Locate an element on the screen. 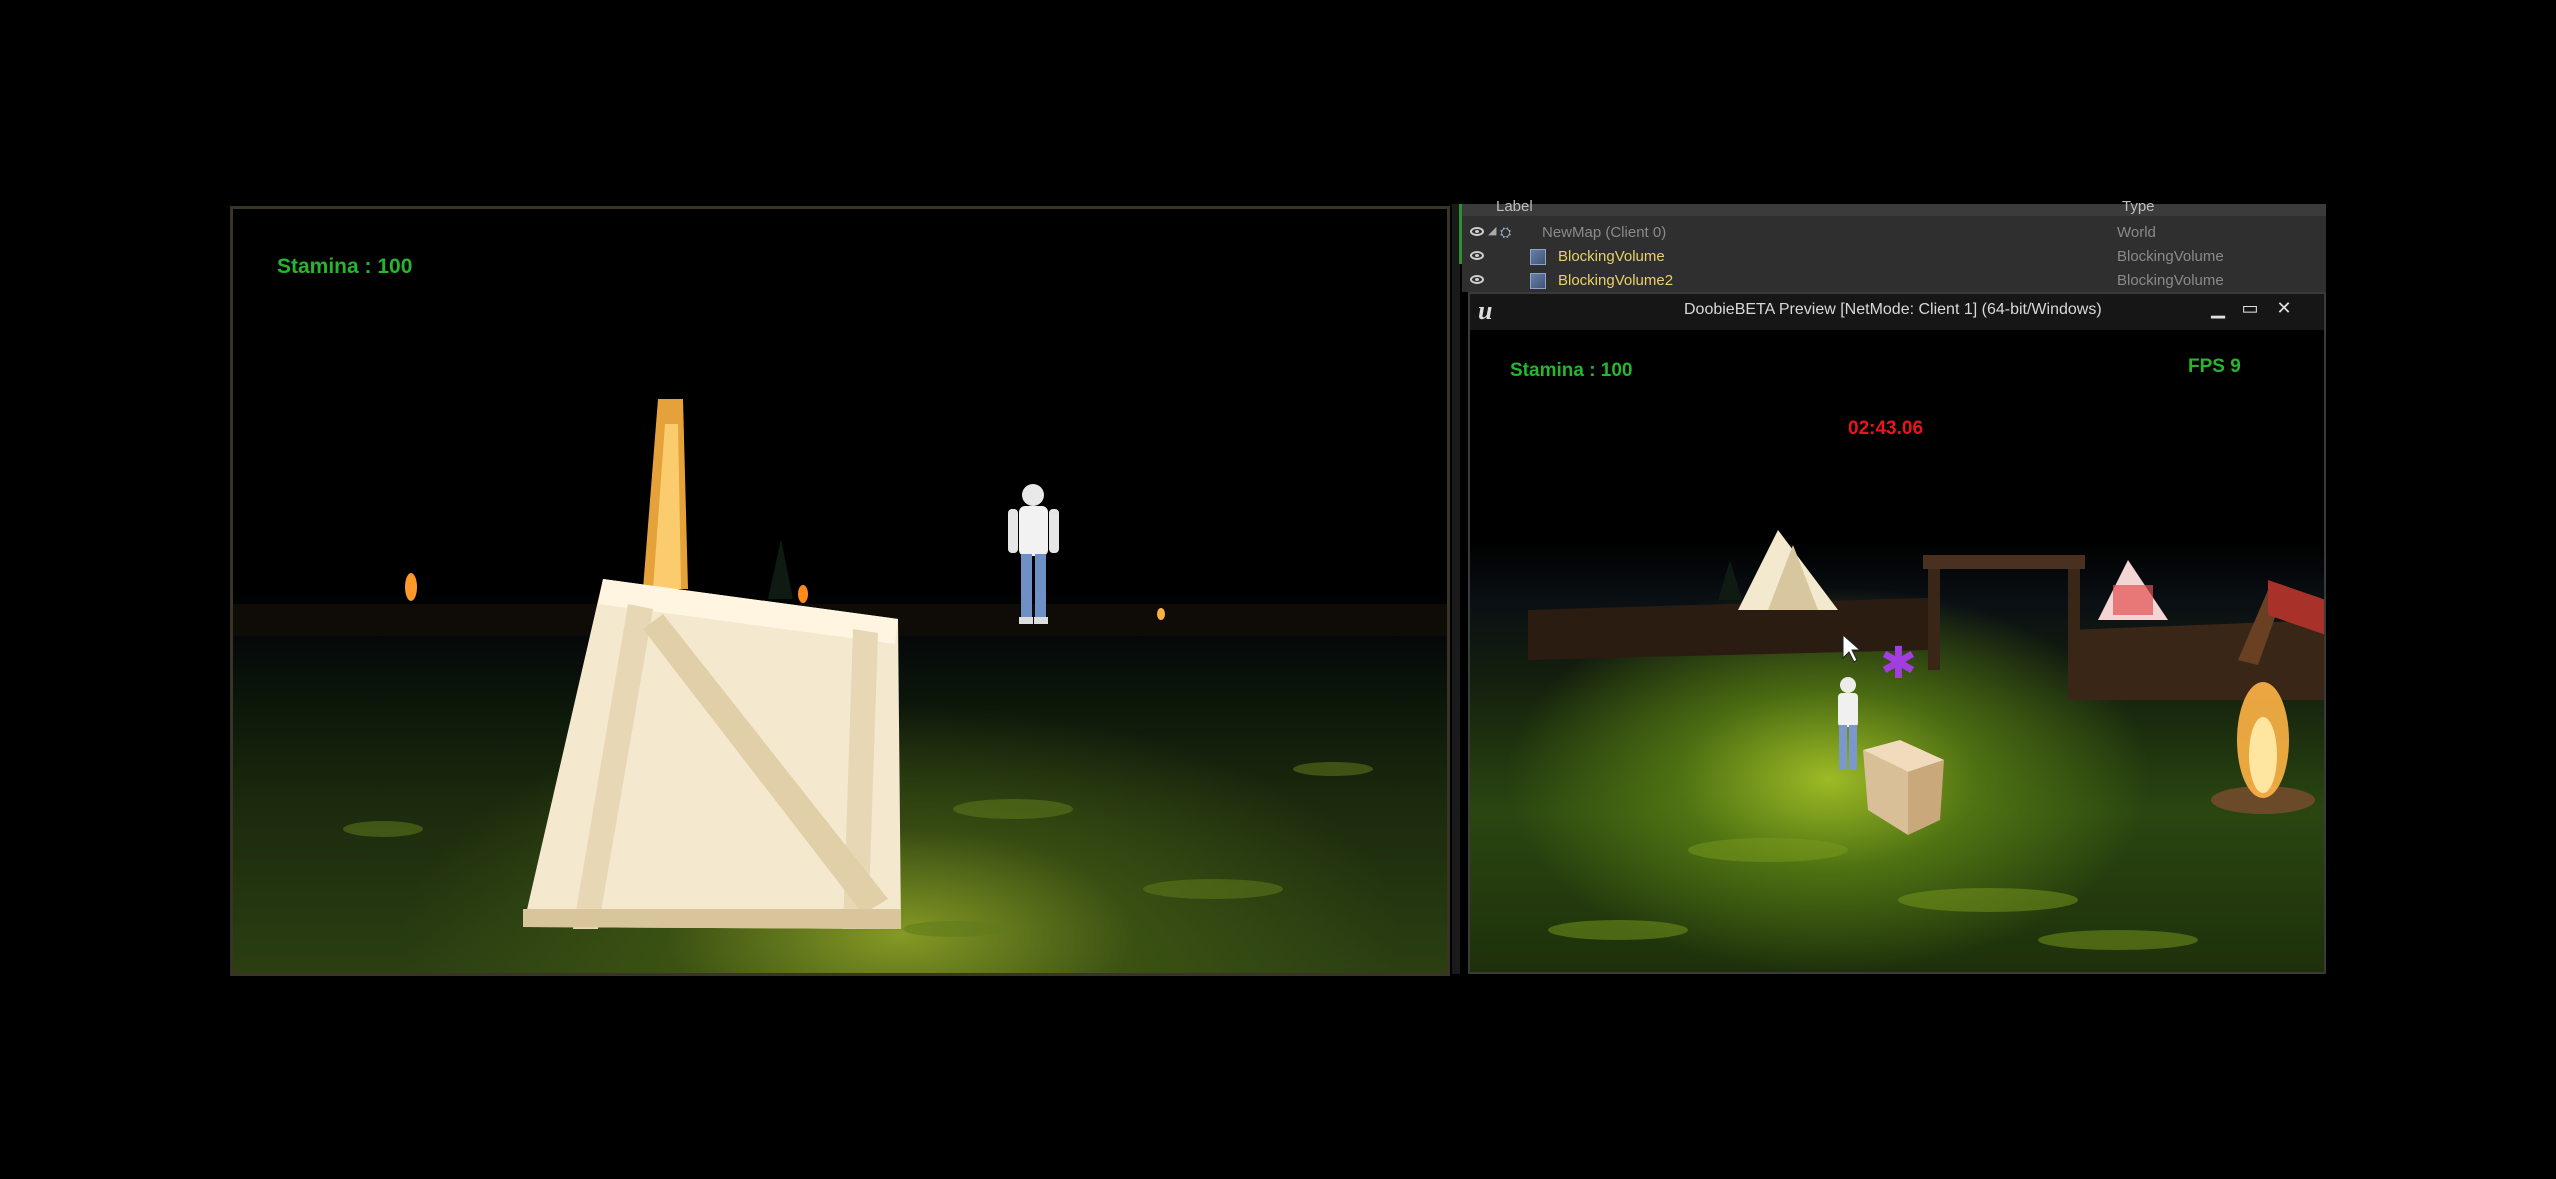 The image size is (2556, 1179). close-icon: ✕ is located at coordinates (2284, 308).